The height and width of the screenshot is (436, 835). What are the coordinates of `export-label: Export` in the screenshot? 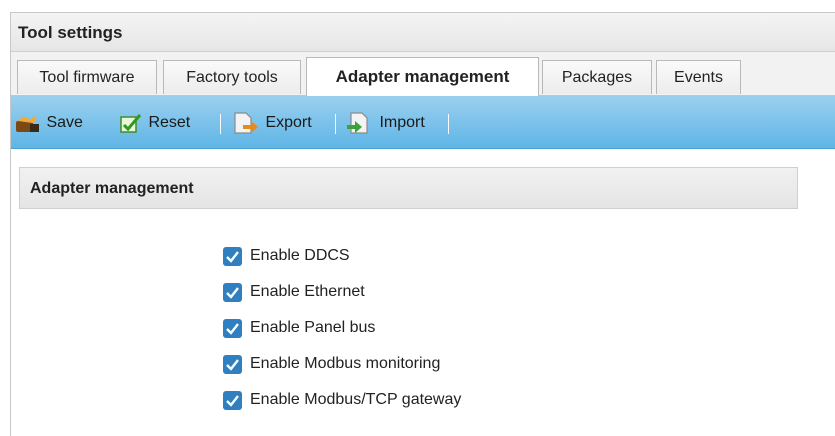 It's located at (288, 122).